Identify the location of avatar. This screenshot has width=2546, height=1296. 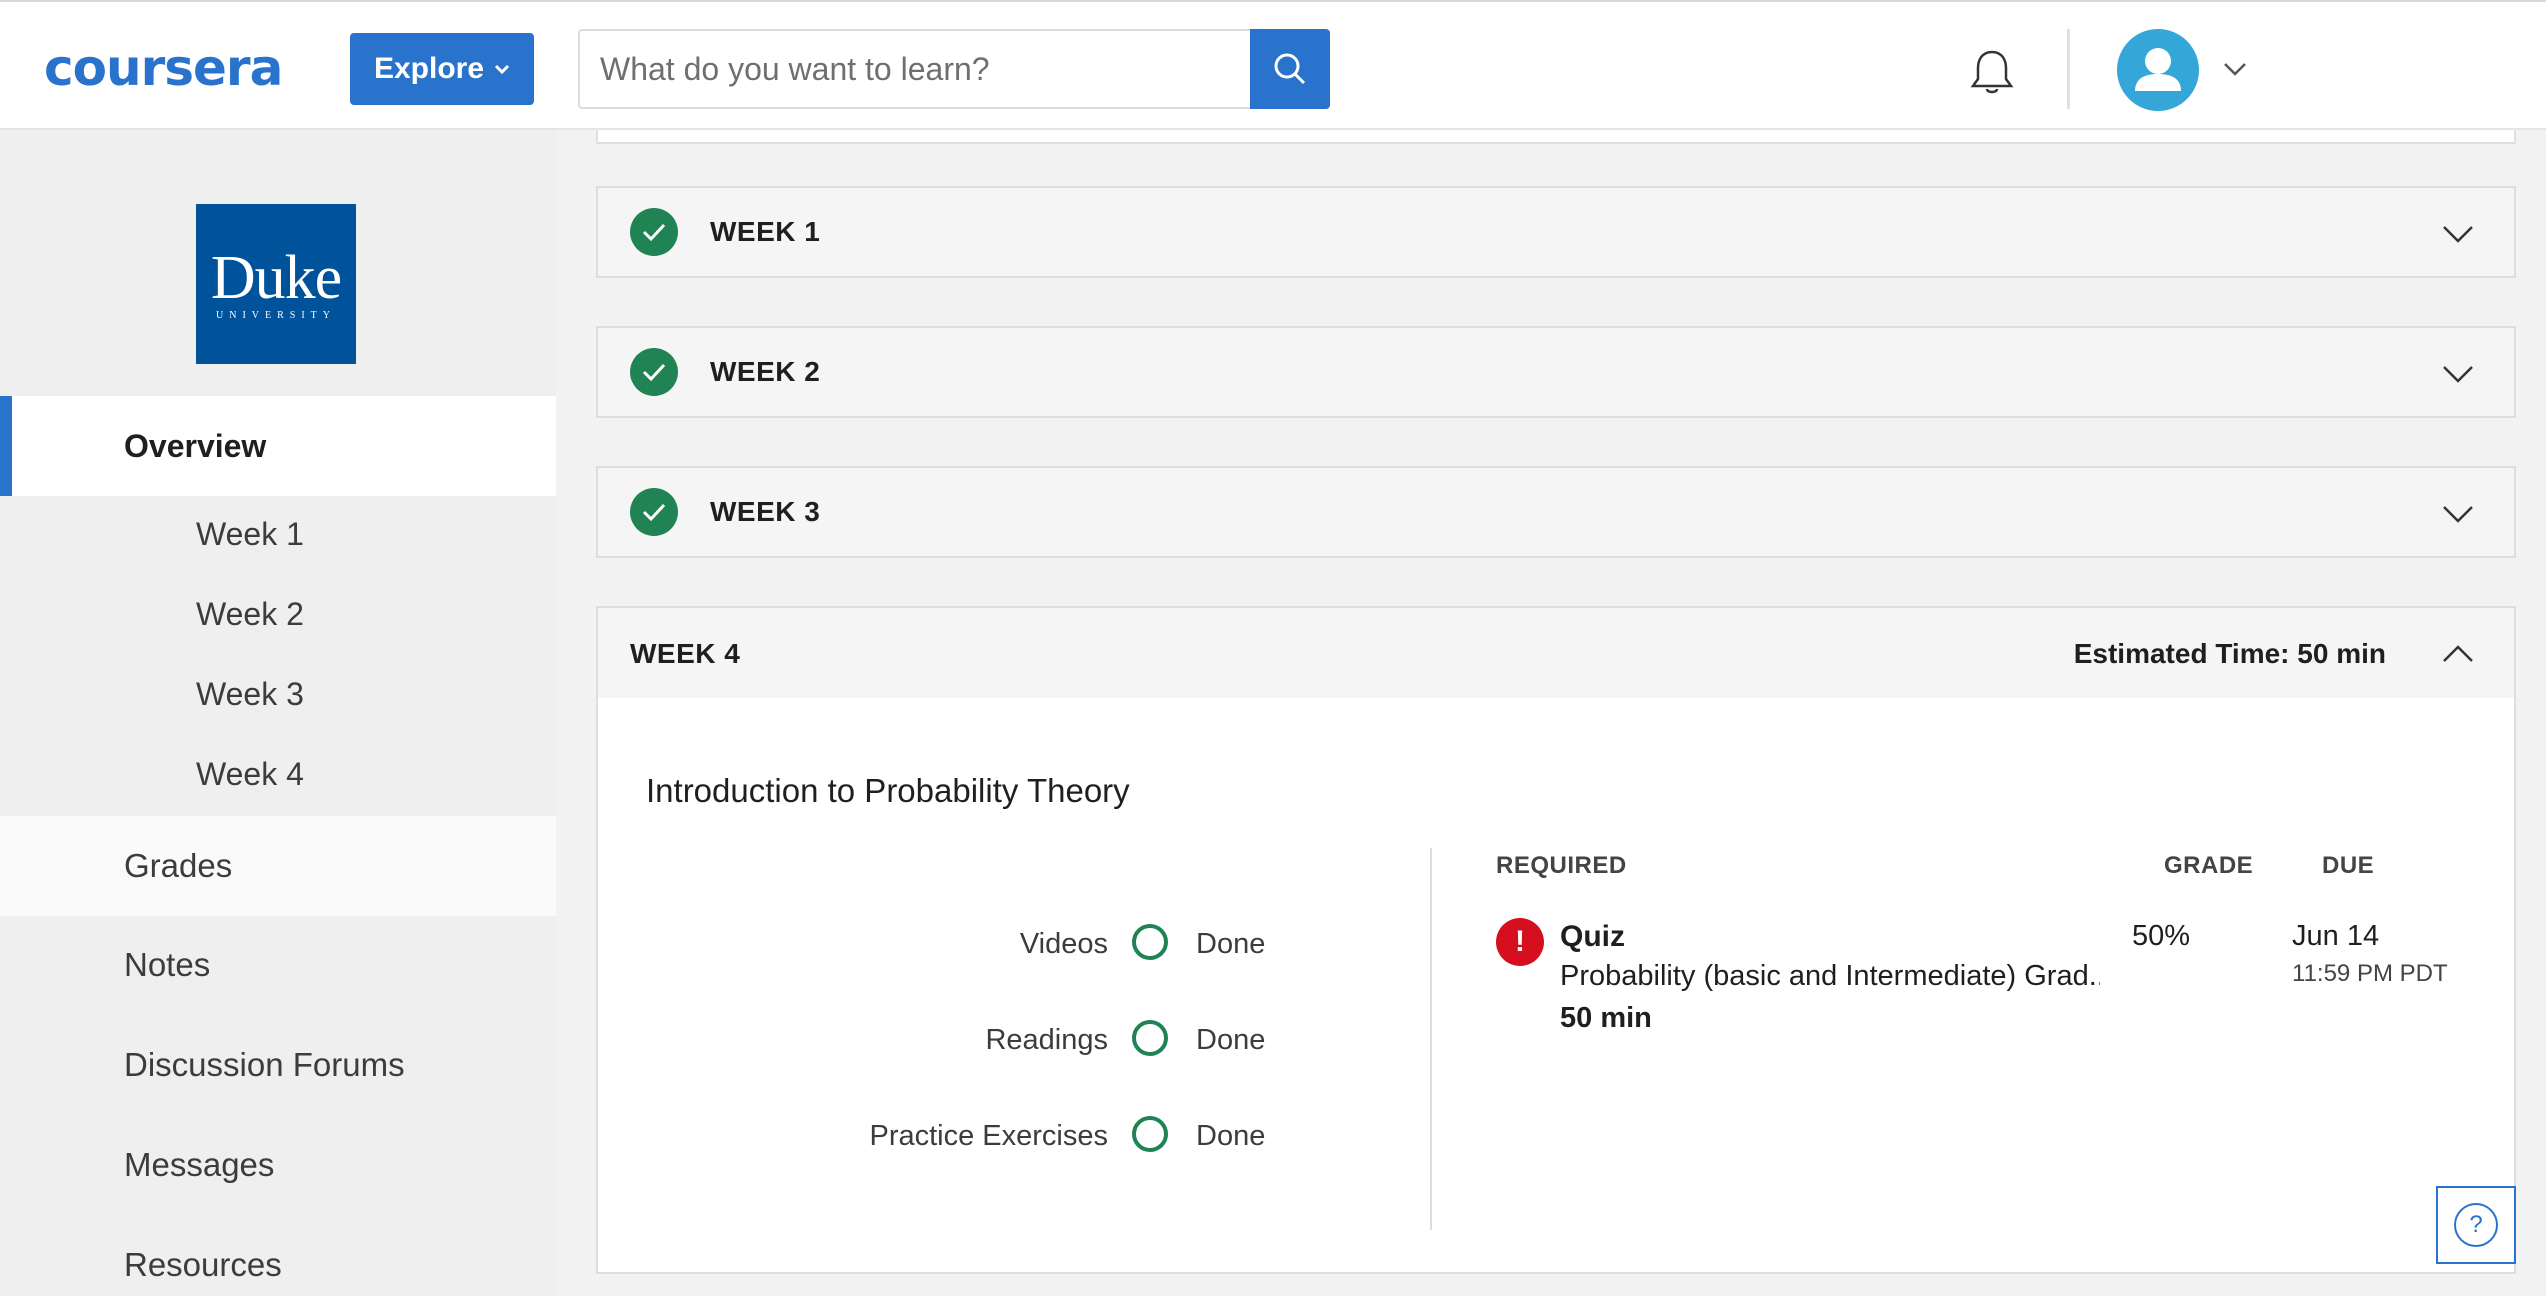
(2158, 70).